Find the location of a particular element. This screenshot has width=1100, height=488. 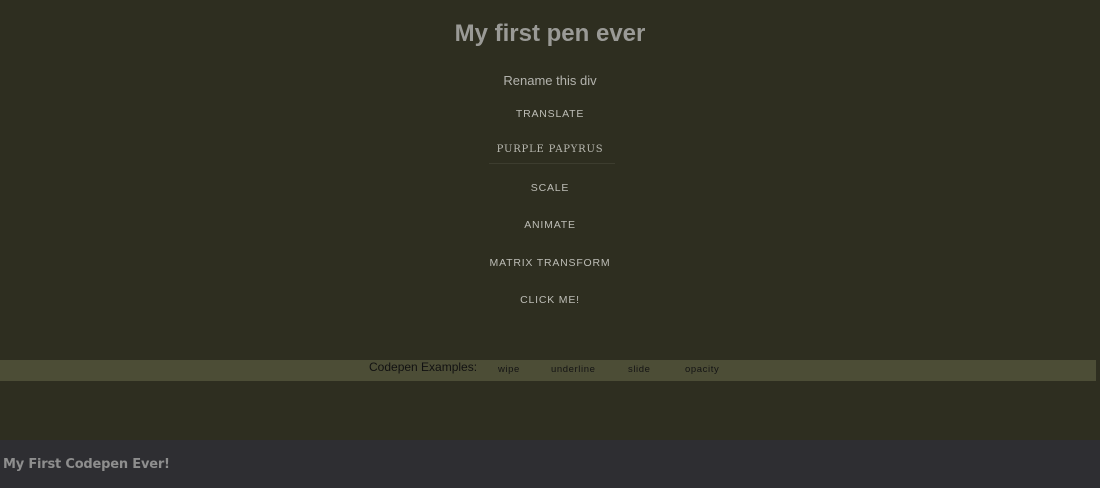

papyrus-underline-divider is located at coordinates (552, 163).